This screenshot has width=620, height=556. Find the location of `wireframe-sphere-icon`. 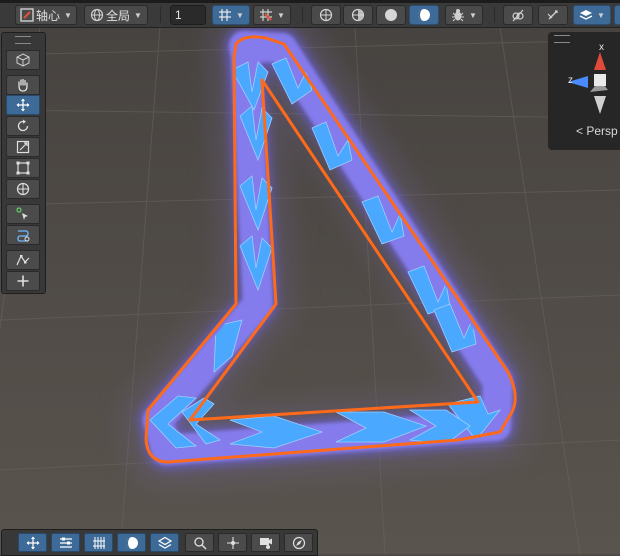

wireframe-sphere-icon is located at coordinates (326, 15).